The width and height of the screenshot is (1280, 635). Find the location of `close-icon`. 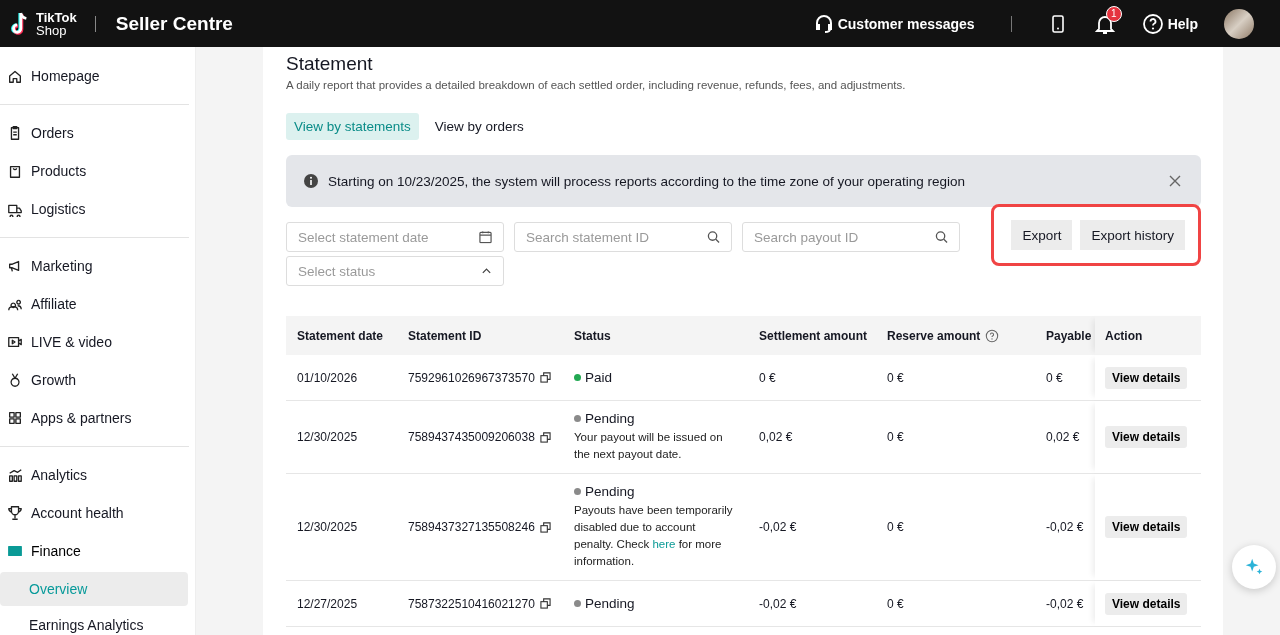

close-icon is located at coordinates (1175, 181).